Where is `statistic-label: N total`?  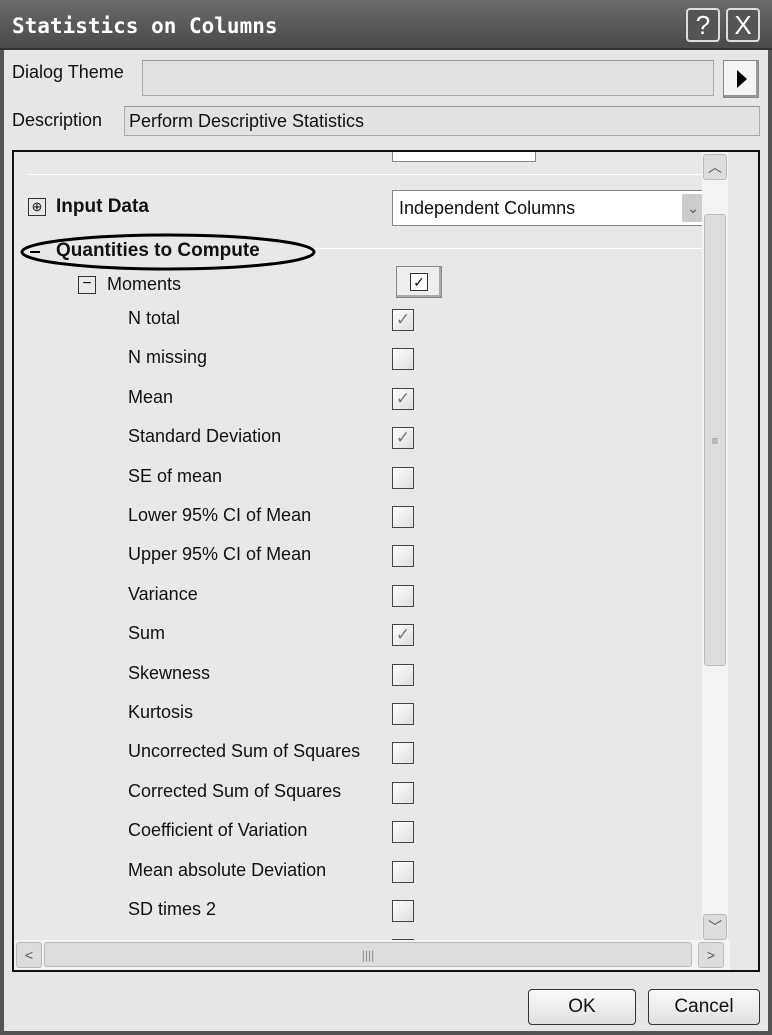
statistic-label: N total is located at coordinates (154, 318).